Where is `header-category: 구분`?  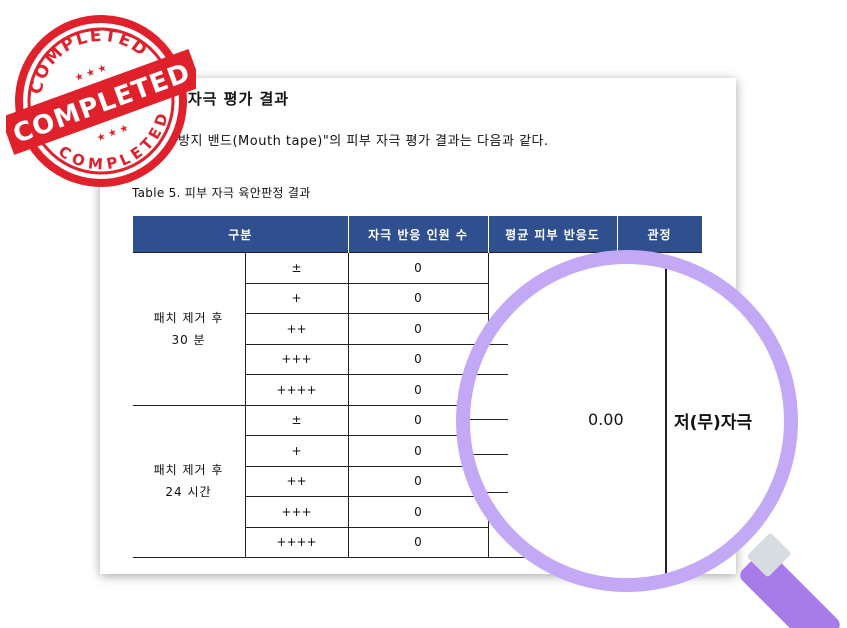
header-category: 구분 is located at coordinates (240, 234).